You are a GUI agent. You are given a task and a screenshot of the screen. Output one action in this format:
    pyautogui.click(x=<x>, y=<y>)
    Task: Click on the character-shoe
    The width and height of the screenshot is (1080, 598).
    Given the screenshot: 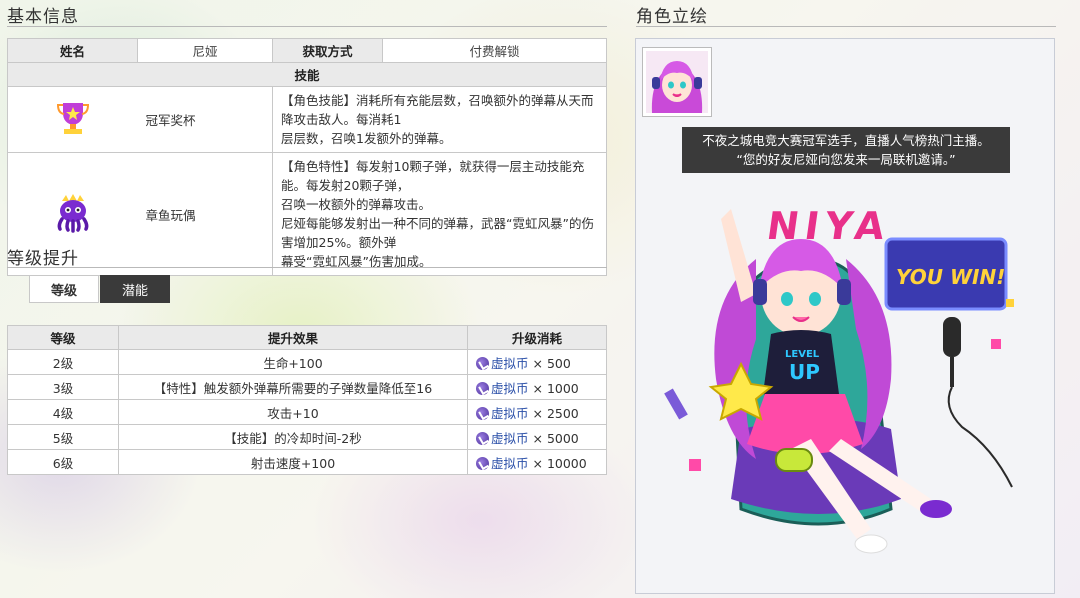 What is the action you would take?
    pyautogui.click(x=936, y=509)
    